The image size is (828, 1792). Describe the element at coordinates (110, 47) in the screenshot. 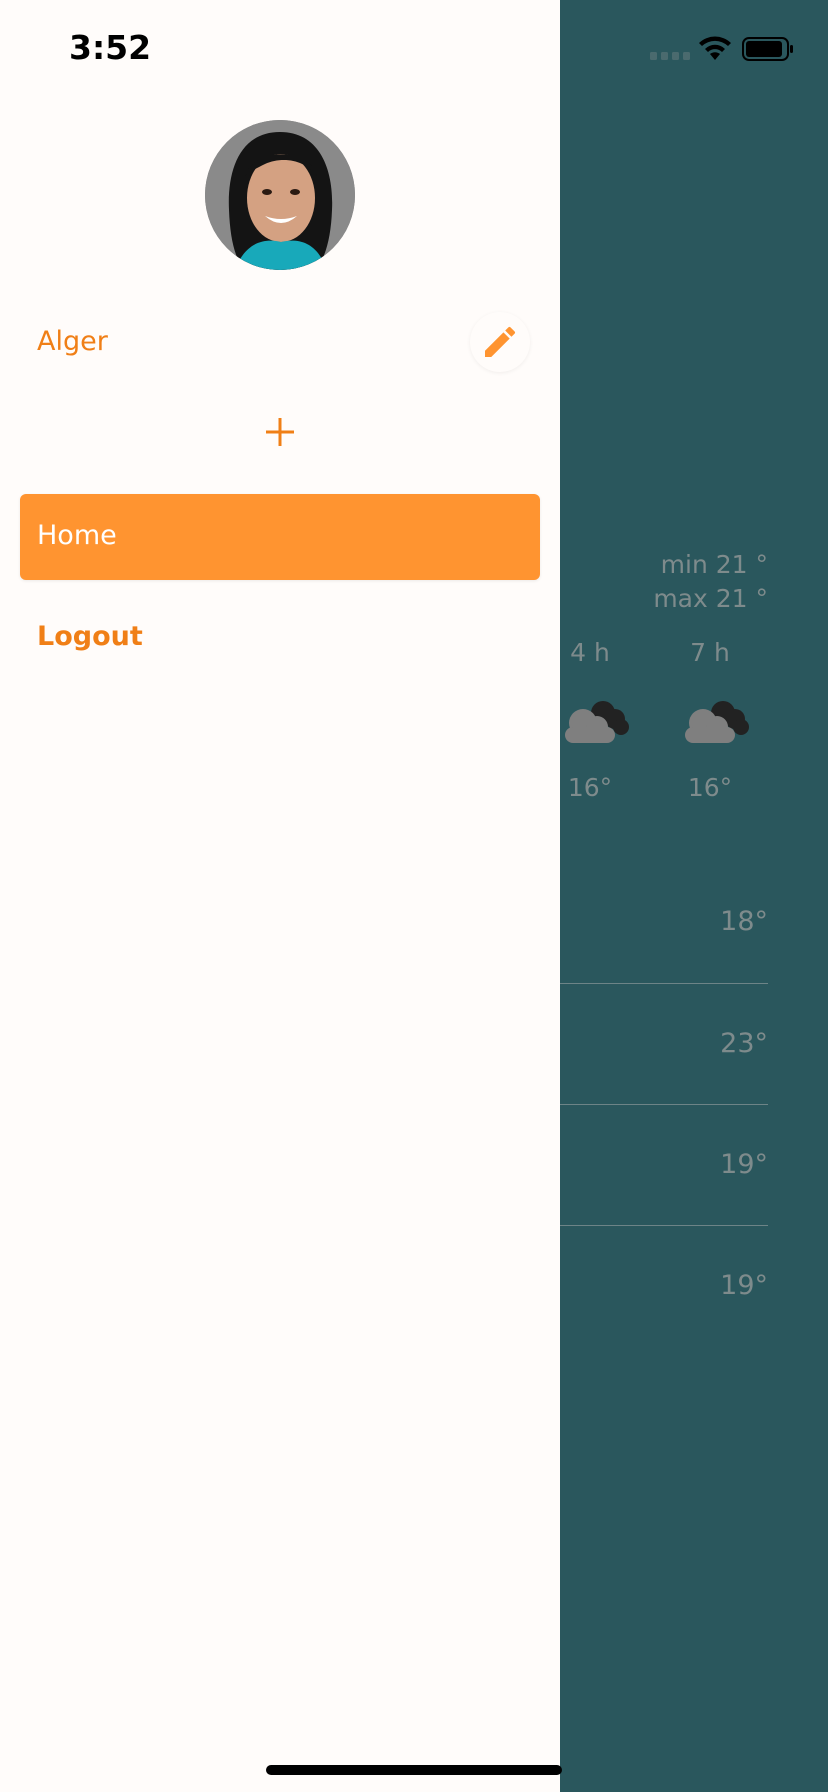

I see `status-bar-time: 3:52` at that location.